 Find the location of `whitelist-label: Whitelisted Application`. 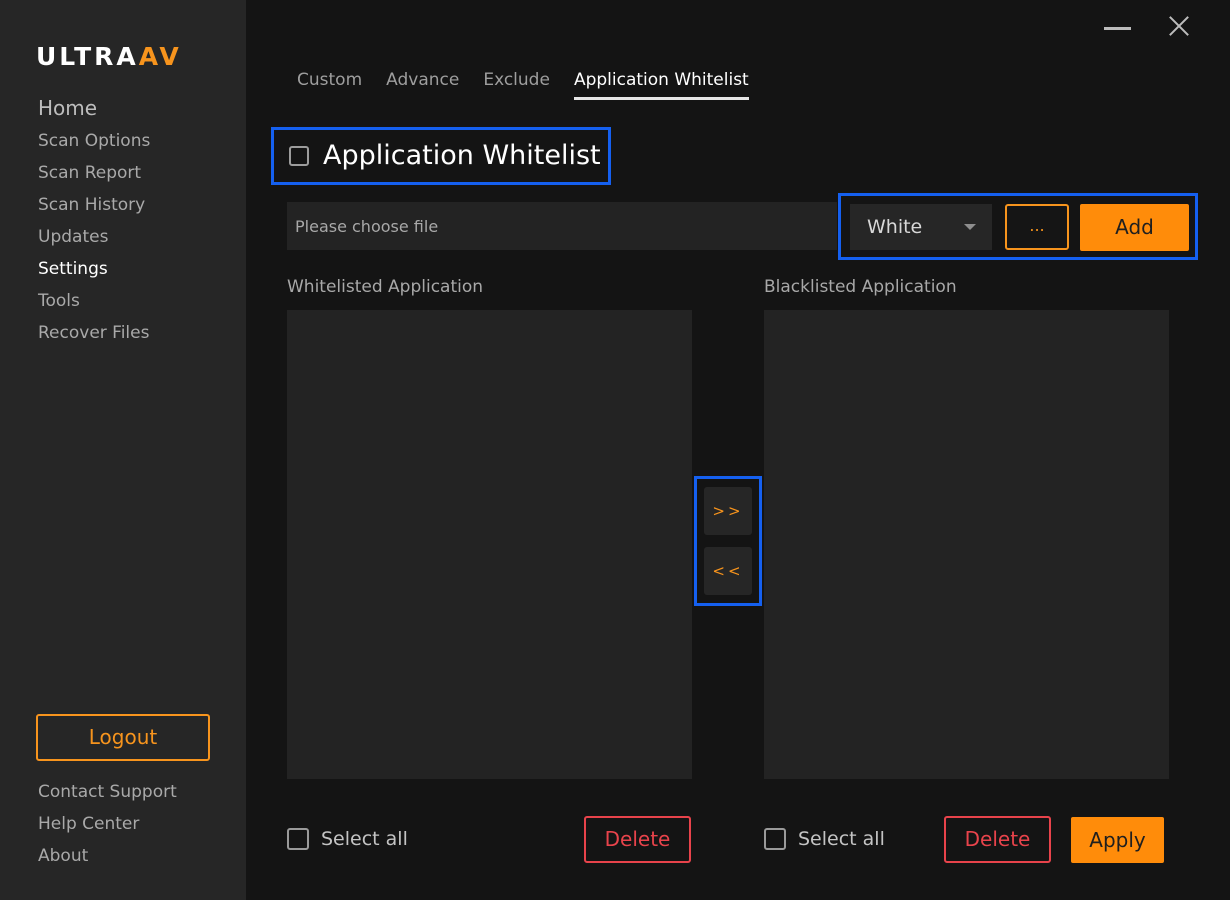

whitelist-label: Whitelisted Application is located at coordinates (385, 287).